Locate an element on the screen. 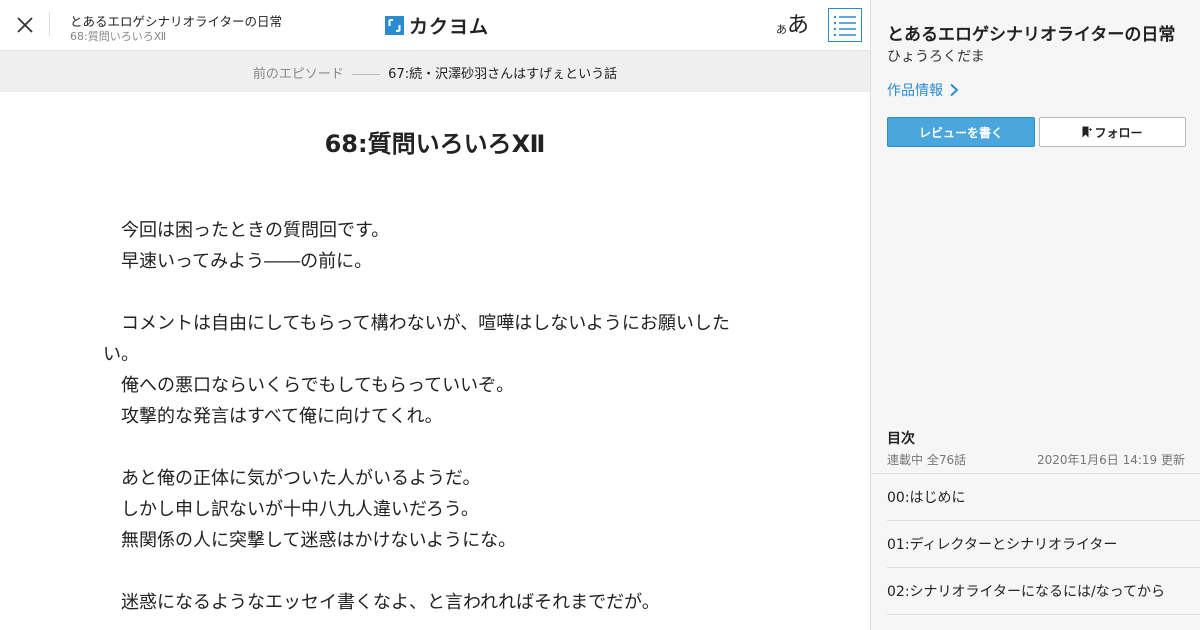 This screenshot has height=630, width=1200. toc-updated: 2020年1月6日 14:19 更新 is located at coordinates (1110, 460).